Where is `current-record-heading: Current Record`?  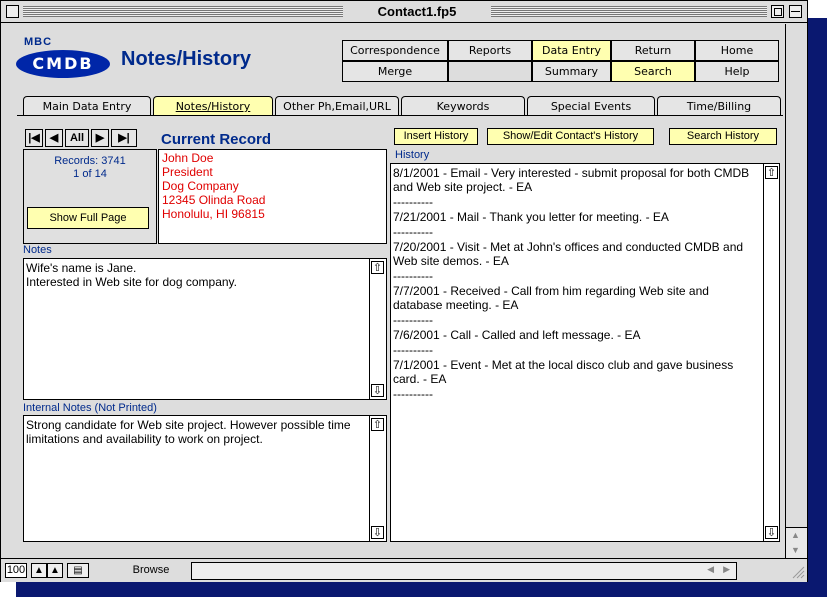 current-record-heading: Current Record is located at coordinates (216, 139).